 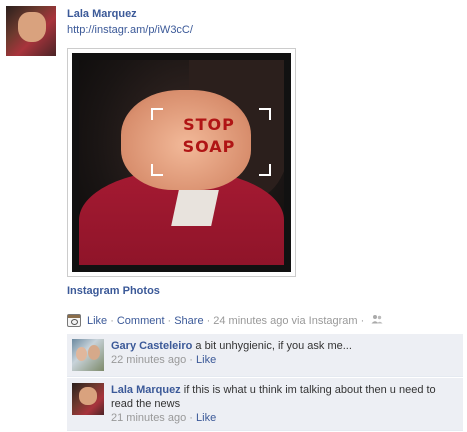 I want to click on post-url-link: http://instagr.am/p/iW3cC/, so click(x=130, y=30).